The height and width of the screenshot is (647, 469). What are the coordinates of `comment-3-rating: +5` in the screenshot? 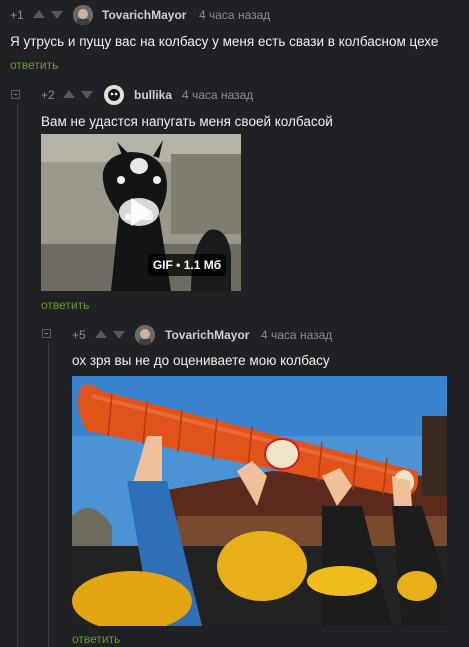 It's located at (79, 335).